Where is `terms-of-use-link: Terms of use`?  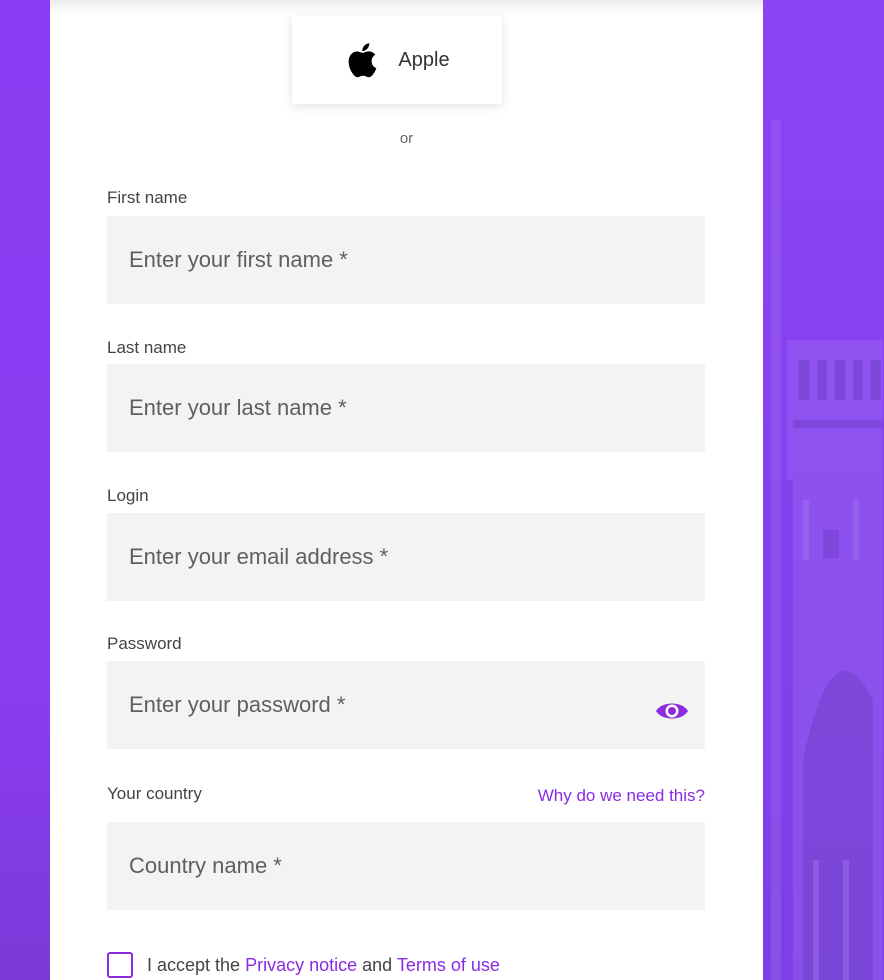
terms-of-use-link: Terms of use is located at coordinates (448, 965).